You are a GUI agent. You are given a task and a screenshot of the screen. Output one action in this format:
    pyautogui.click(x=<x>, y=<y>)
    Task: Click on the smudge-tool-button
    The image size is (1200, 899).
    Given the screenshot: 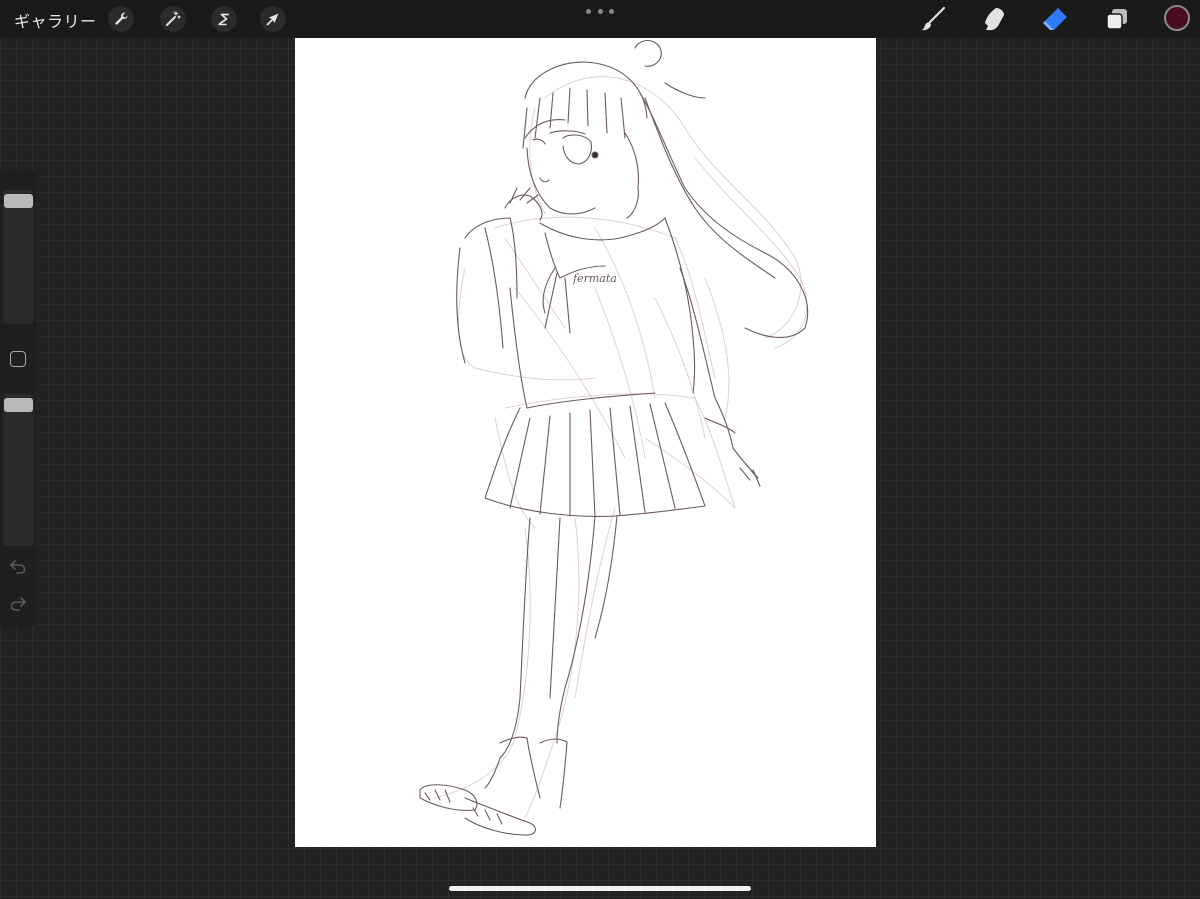 What is the action you would take?
    pyautogui.click(x=994, y=19)
    